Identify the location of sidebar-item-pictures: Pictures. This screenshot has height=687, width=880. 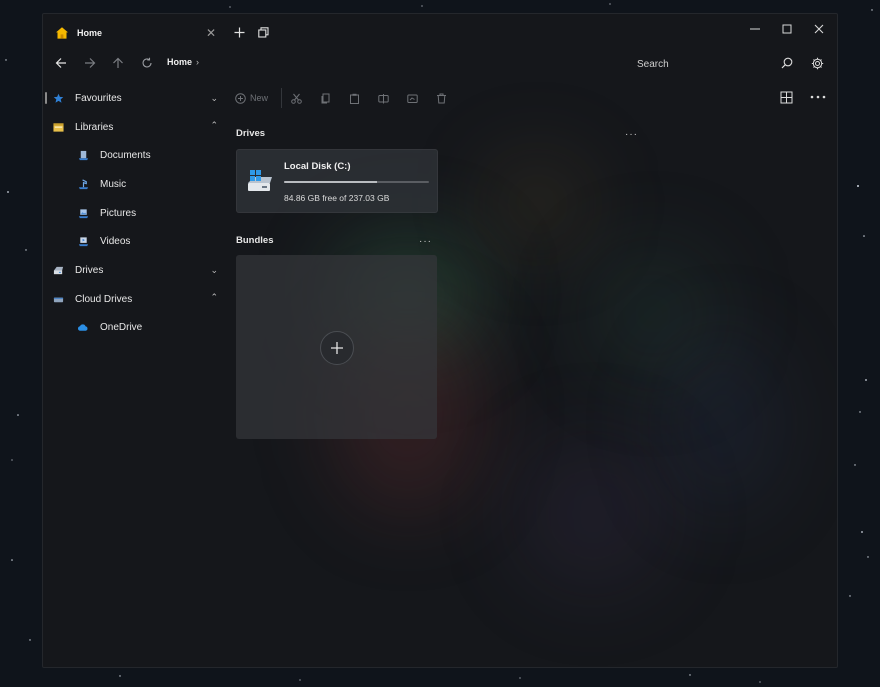
(135, 213).